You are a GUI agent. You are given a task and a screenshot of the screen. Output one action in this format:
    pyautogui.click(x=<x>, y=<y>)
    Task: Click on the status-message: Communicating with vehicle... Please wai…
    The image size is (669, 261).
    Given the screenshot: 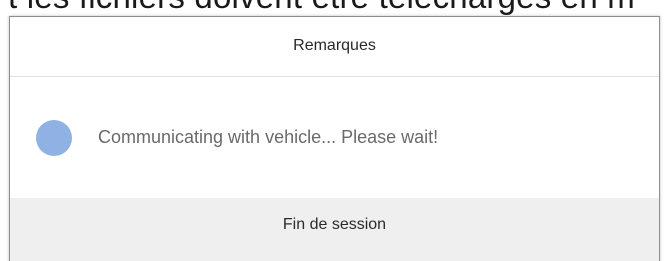 What is the action you would take?
    pyautogui.click(x=268, y=137)
    